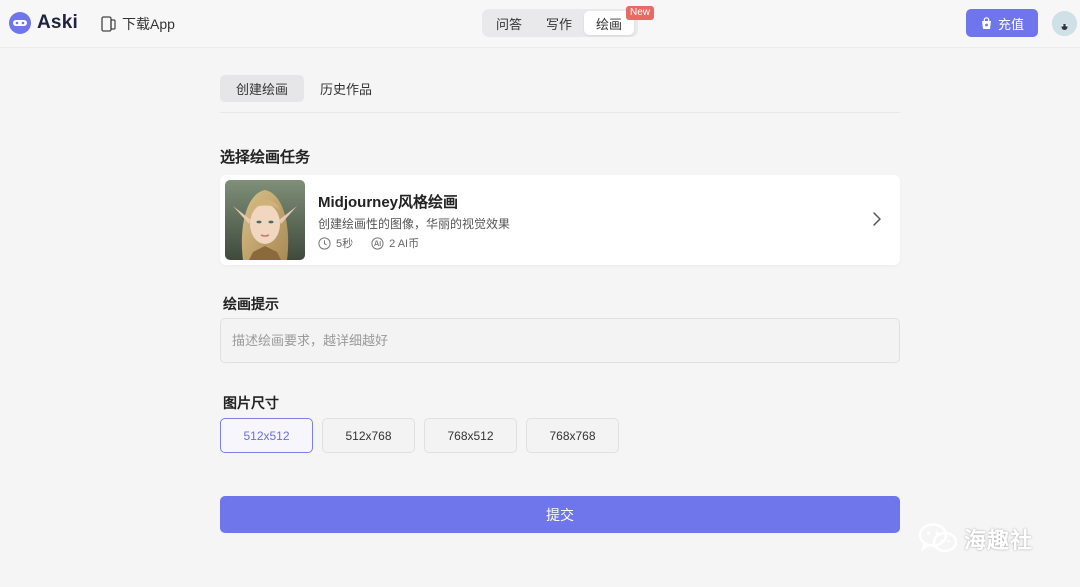 The image size is (1080, 587). I want to click on top-bar: Aski 下载App 问答 写作 绘画 New 充值, so click(540, 24).